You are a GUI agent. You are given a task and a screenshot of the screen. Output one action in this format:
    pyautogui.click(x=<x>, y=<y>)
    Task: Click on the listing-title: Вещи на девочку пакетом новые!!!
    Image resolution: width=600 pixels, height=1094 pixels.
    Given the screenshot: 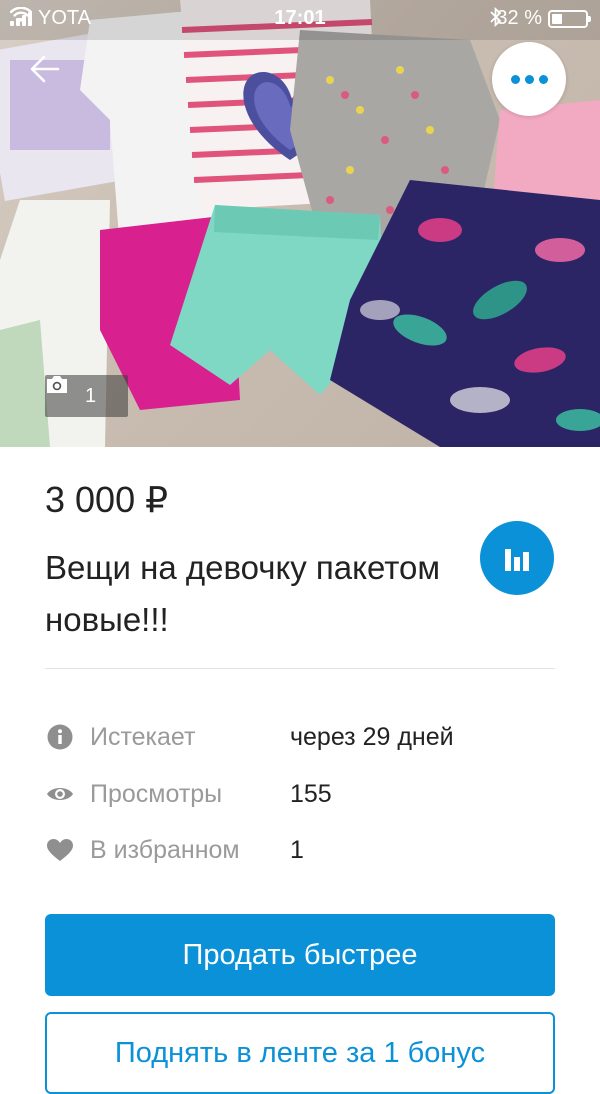 What is the action you would take?
    pyautogui.click(x=243, y=593)
    